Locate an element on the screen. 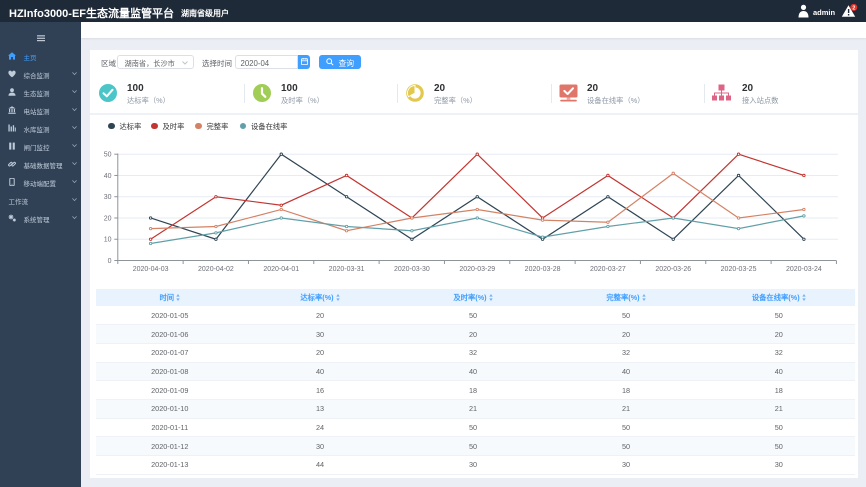 The width and height of the screenshot is (866, 487). svg-text: 2020-03-31 is located at coordinates (347, 269).